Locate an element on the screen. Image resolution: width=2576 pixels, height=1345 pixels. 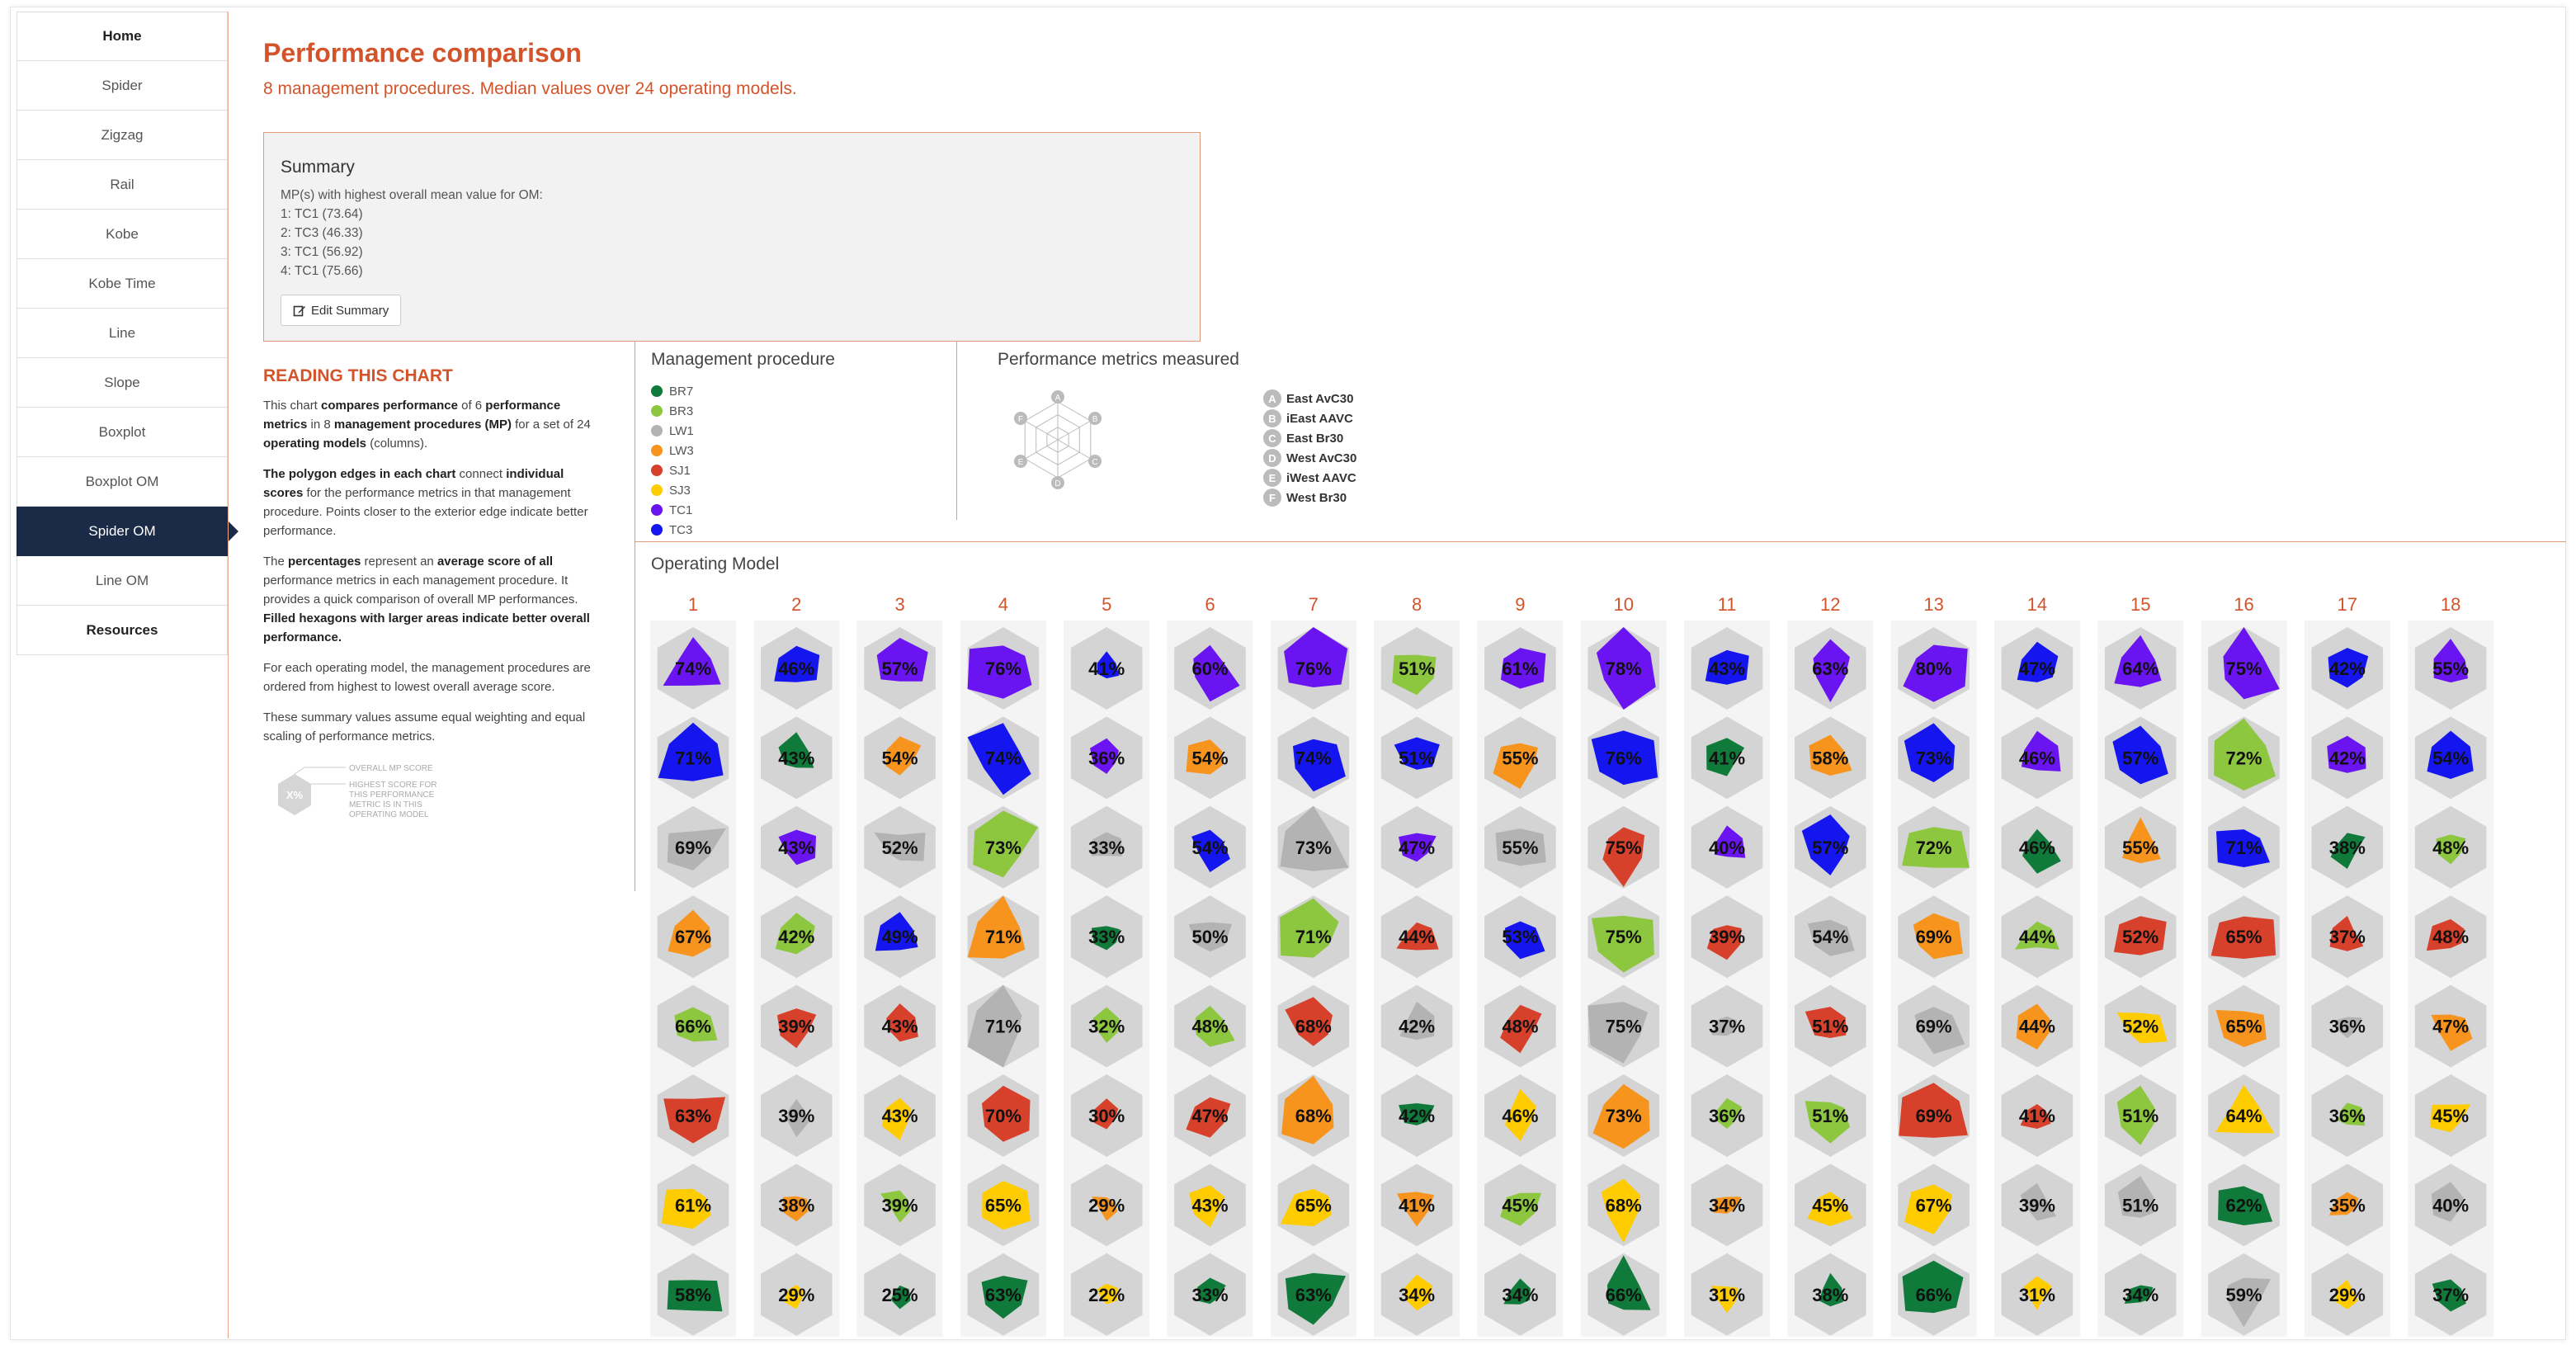
mp-score-label: 29% is located at coordinates (2347, 1295).